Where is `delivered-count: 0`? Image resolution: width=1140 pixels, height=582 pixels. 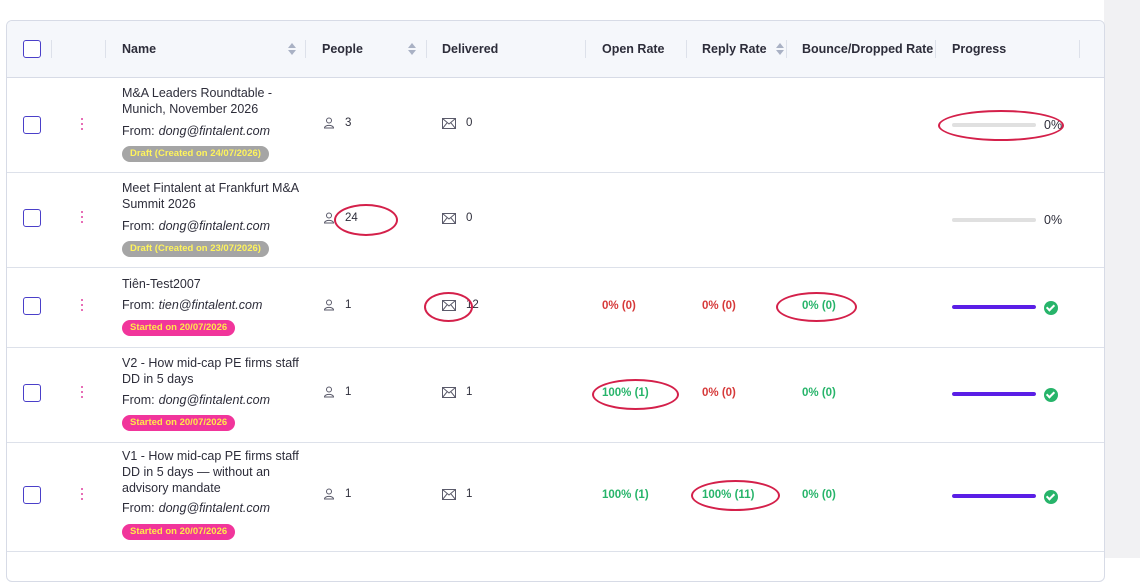
delivered-count: 0 is located at coordinates (457, 123).